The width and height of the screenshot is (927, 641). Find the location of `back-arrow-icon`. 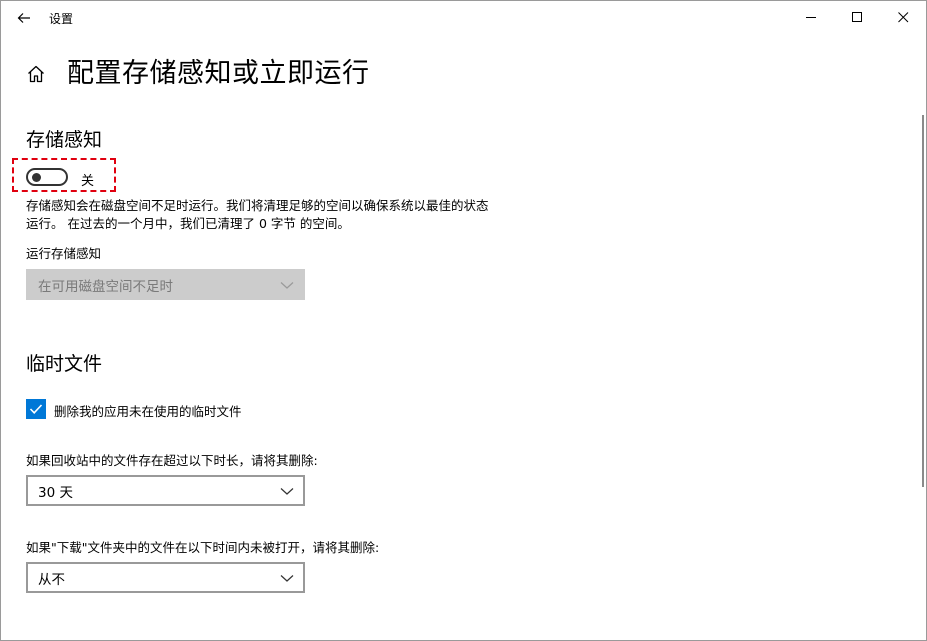

back-arrow-icon is located at coordinates (23, 18).